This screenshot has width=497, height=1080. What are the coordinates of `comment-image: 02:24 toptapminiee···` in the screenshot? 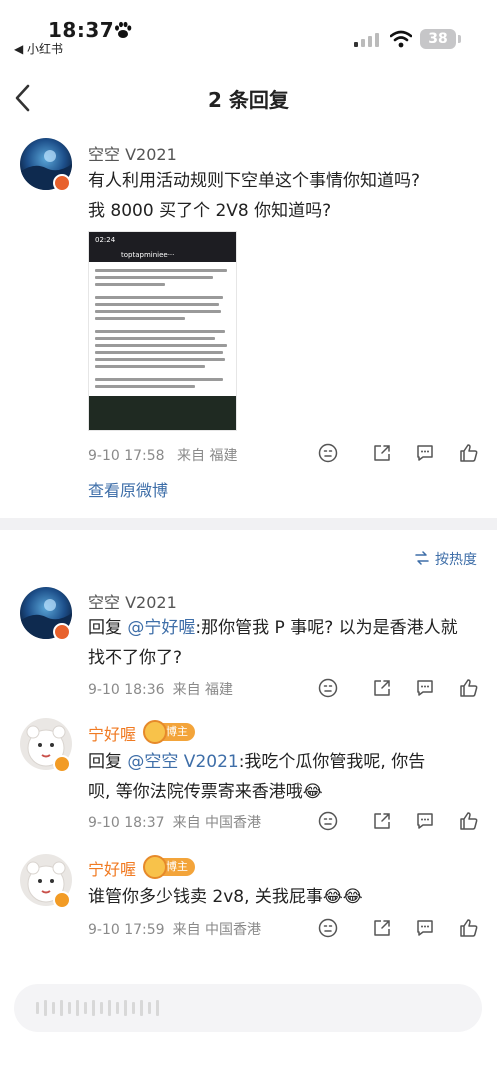 It's located at (162, 331).